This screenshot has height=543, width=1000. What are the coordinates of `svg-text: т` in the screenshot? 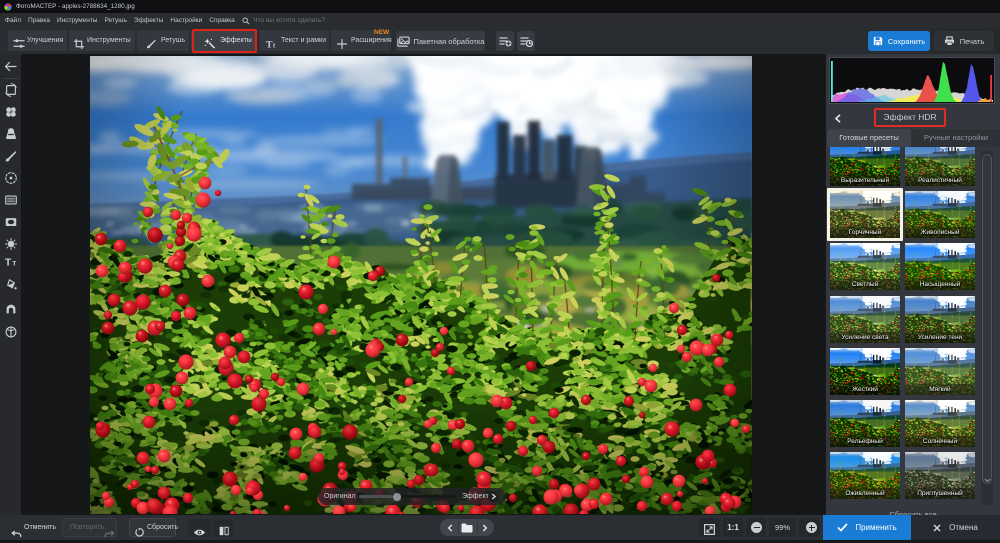 It's located at (14, 263).